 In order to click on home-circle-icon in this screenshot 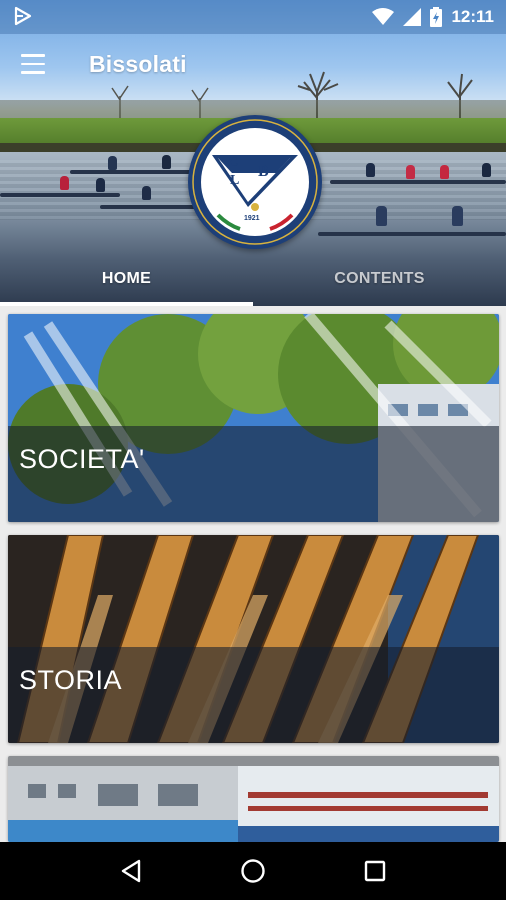, I will do `click(253, 871)`.